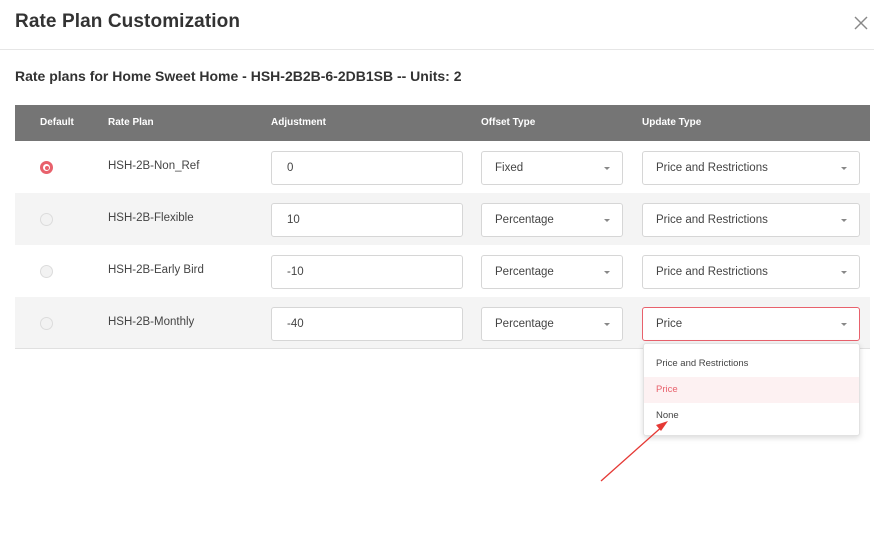  What do you see at coordinates (298, 122) in the screenshot?
I see `header-adjustment: Adjustment` at bounding box center [298, 122].